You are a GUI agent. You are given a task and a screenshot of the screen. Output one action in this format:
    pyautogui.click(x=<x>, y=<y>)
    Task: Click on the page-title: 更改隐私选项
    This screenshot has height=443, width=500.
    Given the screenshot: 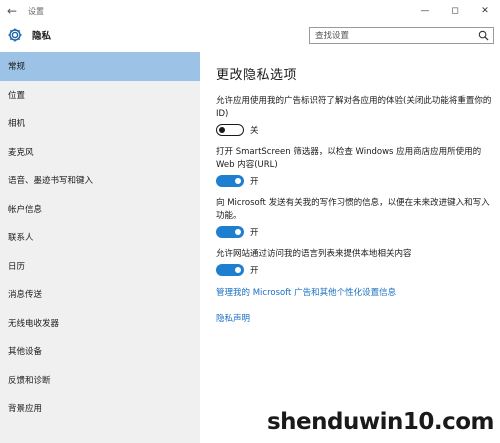 What is the action you would take?
    pyautogui.click(x=257, y=75)
    